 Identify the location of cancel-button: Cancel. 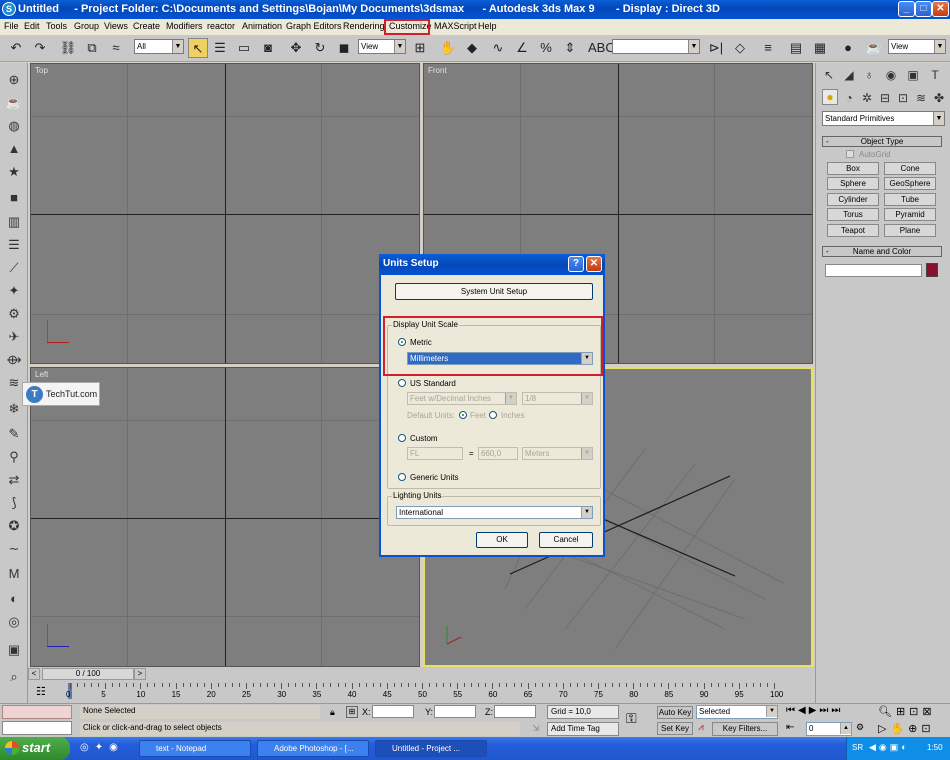
(566, 540).